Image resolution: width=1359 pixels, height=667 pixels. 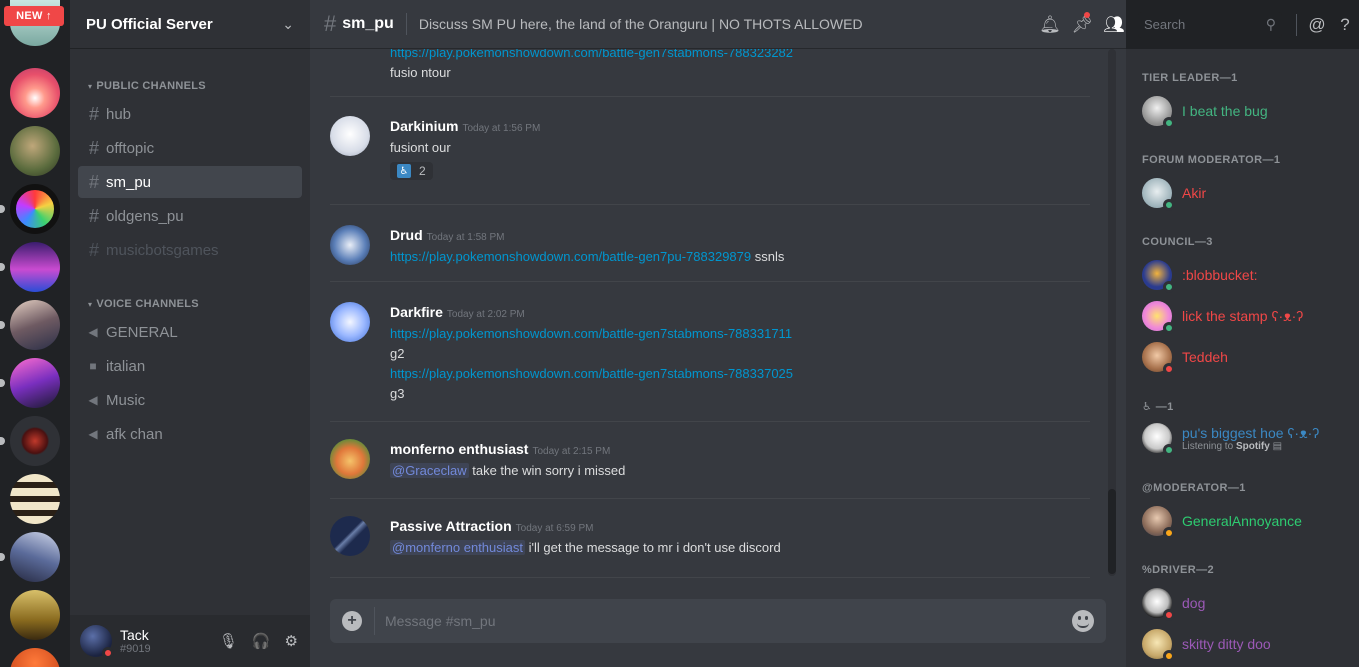 What do you see at coordinates (1169, 369) in the screenshot?
I see `status-dnd-icon` at bounding box center [1169, 369].